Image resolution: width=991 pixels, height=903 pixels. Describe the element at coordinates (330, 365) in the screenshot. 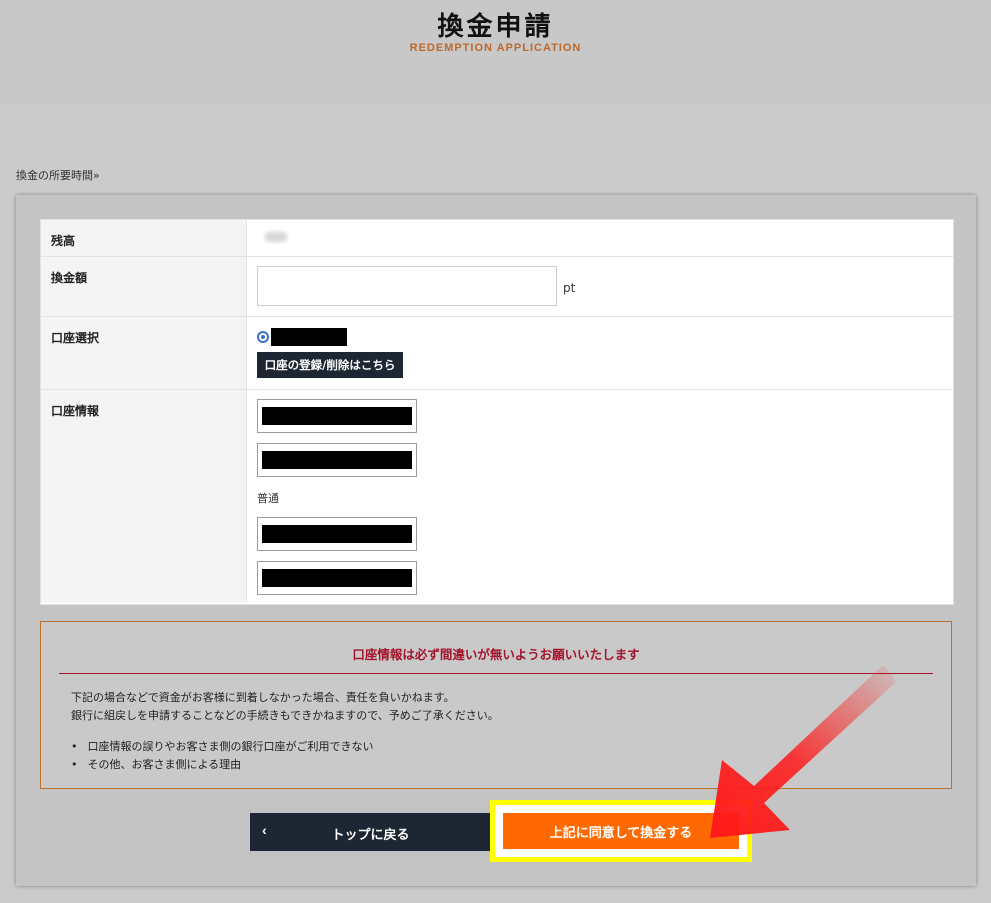

I see `account-register-button: 口座の登録/削除はこちら` at that location.